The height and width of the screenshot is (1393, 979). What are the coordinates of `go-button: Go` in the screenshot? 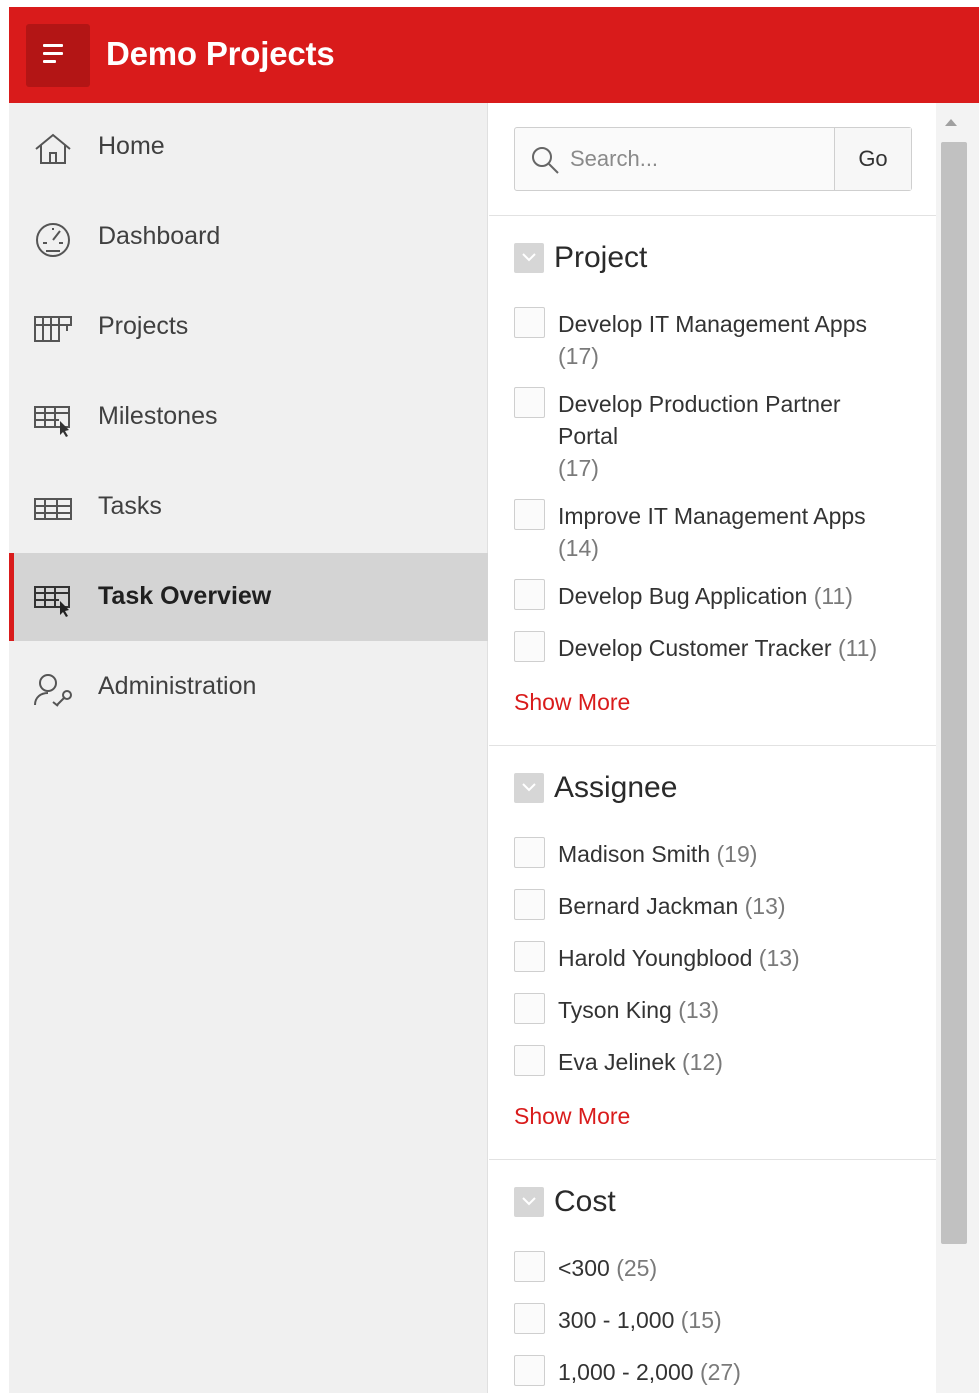 It's located at (872, 159).